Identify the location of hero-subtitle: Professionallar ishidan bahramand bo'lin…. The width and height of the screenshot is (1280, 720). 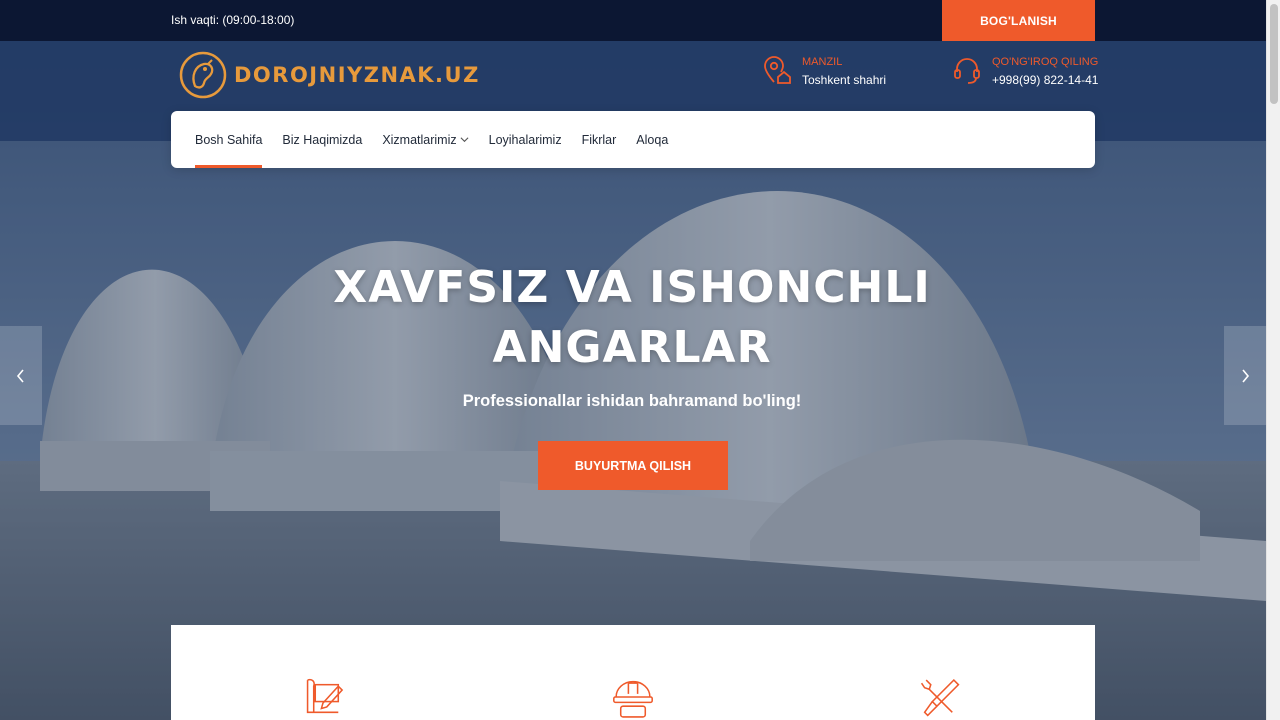
(632, 401).